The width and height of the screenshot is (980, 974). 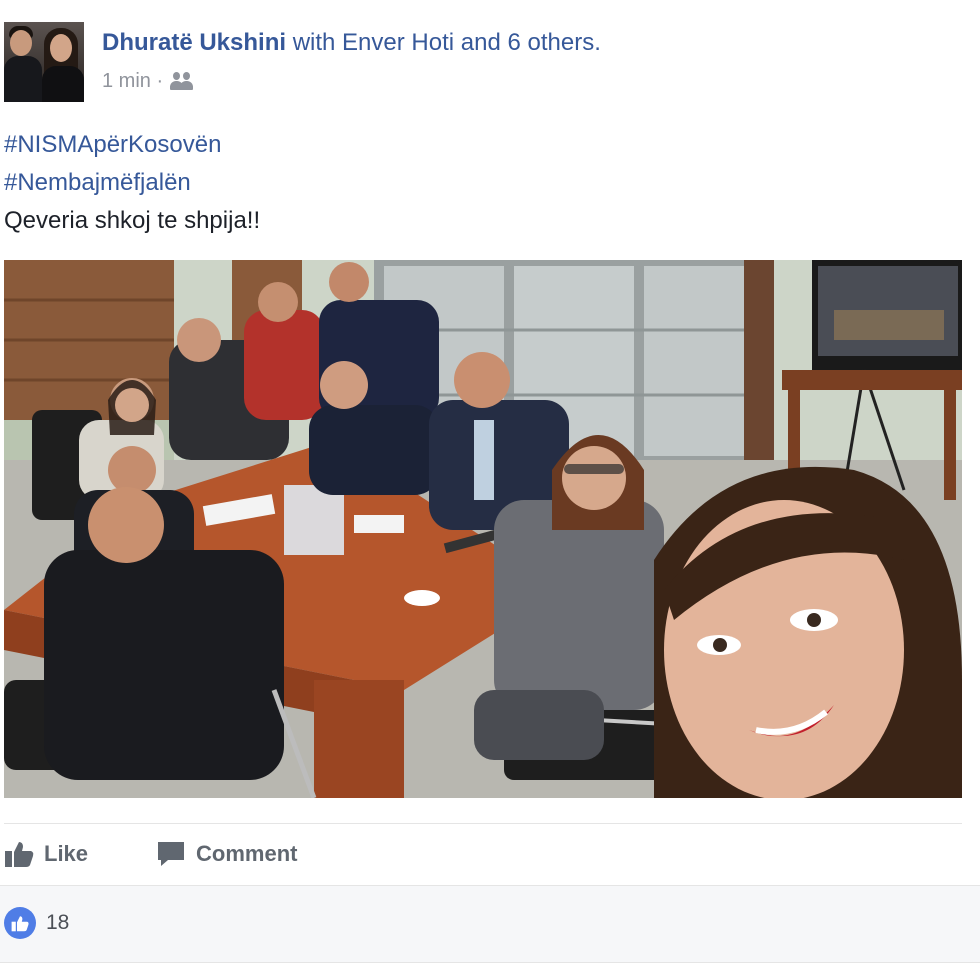 What do you see at coordinates (483, 854) in the screenshot?
I see `action-bar: Like Comment` at bounding box center [483, 854].